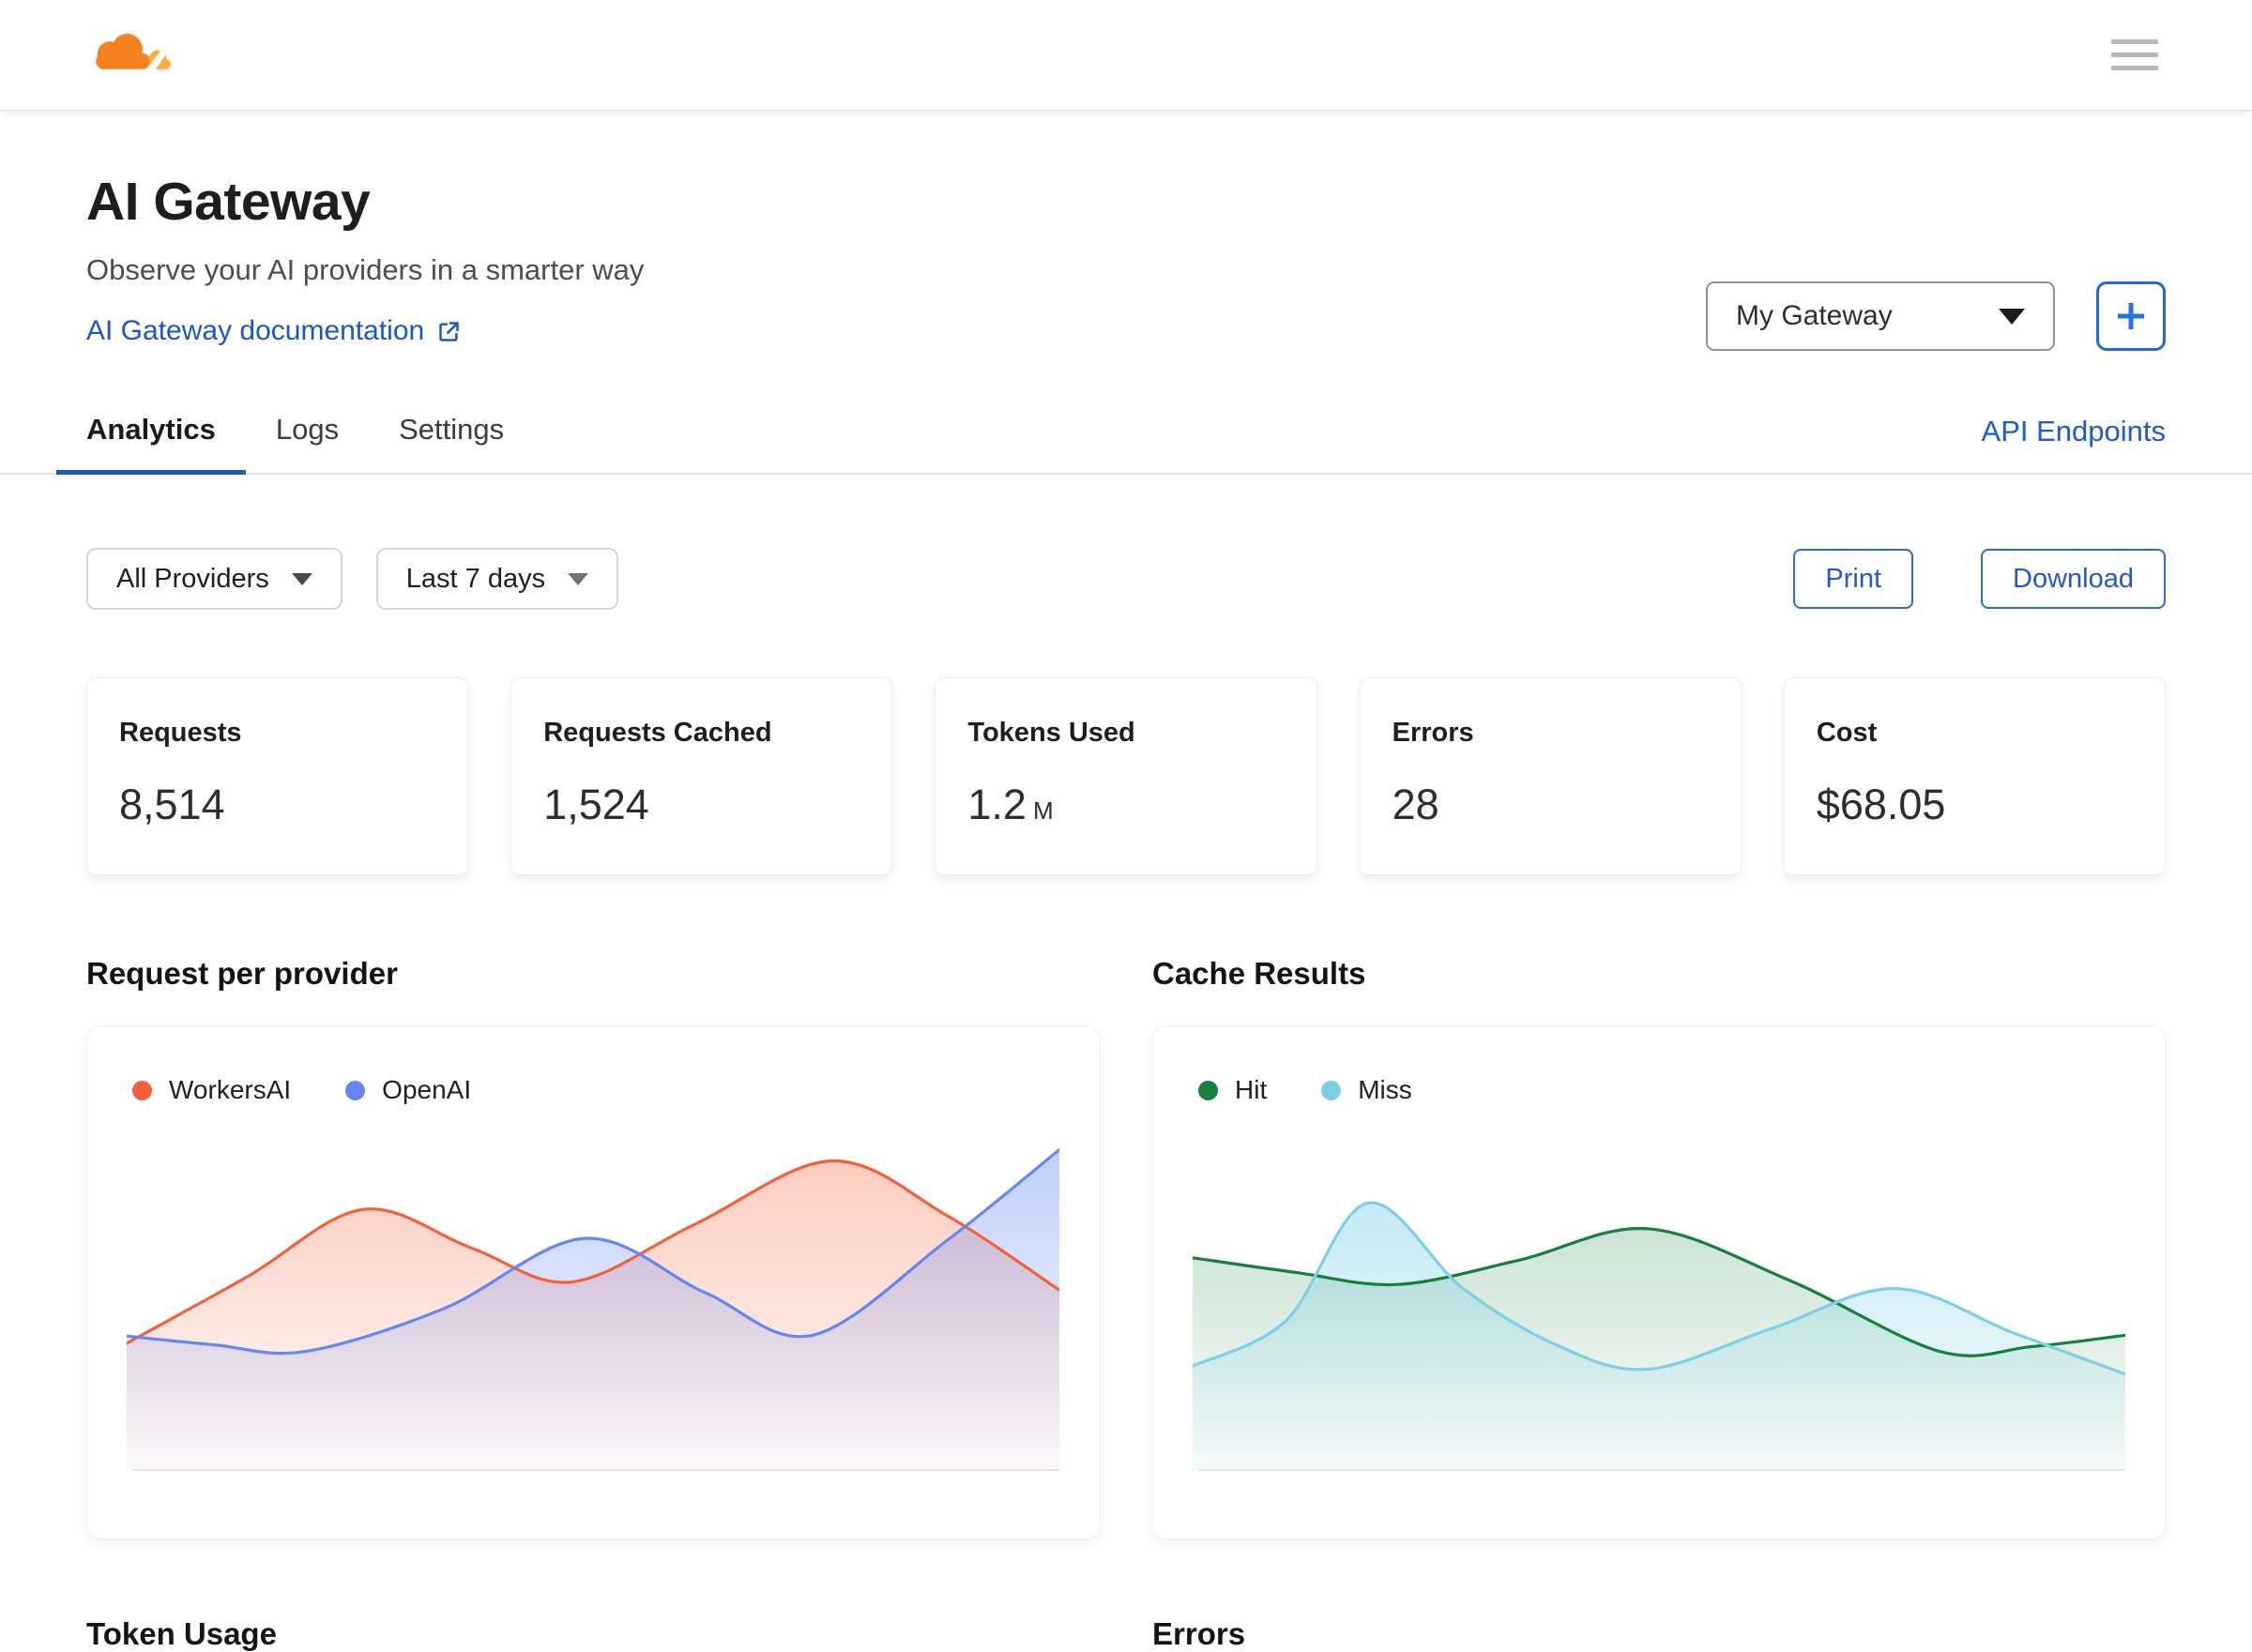  I want to click on request-per-provider-chart-card: WorkersAI OpenAI, so click(593, 1282).